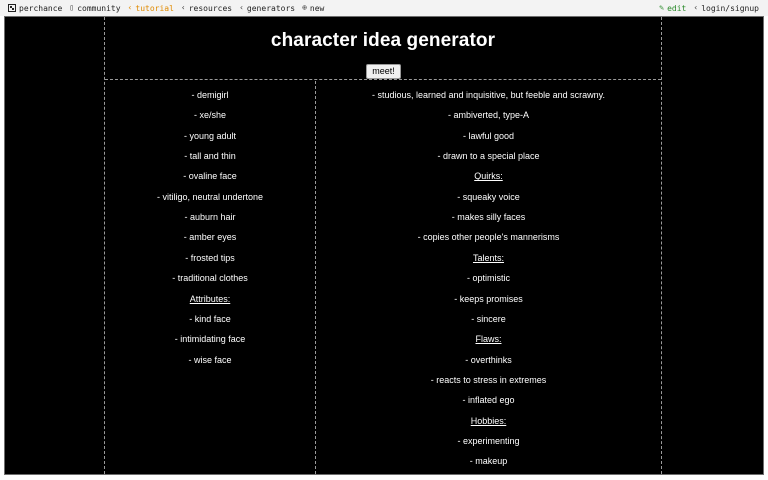  I want to click on trait-item: - lawful good, so click(488, 135).